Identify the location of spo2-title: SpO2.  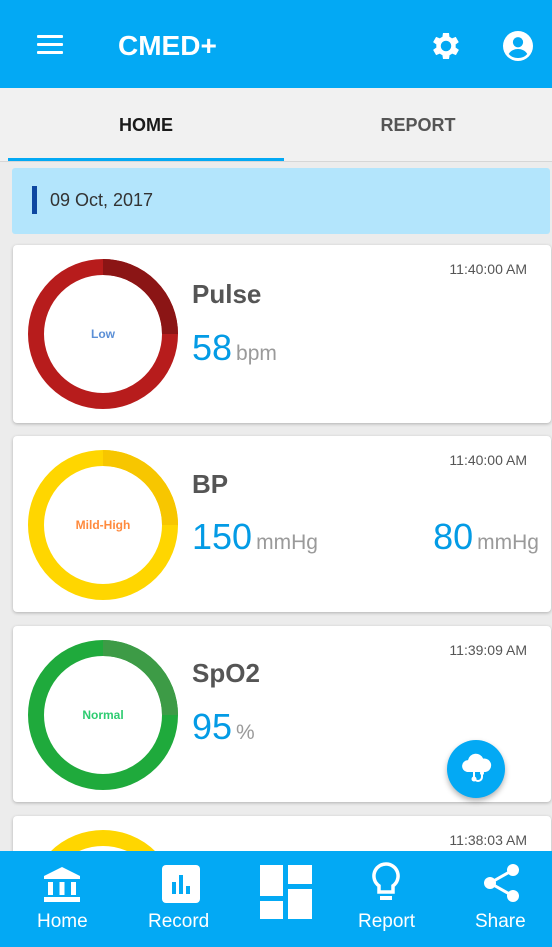
(226, 673).